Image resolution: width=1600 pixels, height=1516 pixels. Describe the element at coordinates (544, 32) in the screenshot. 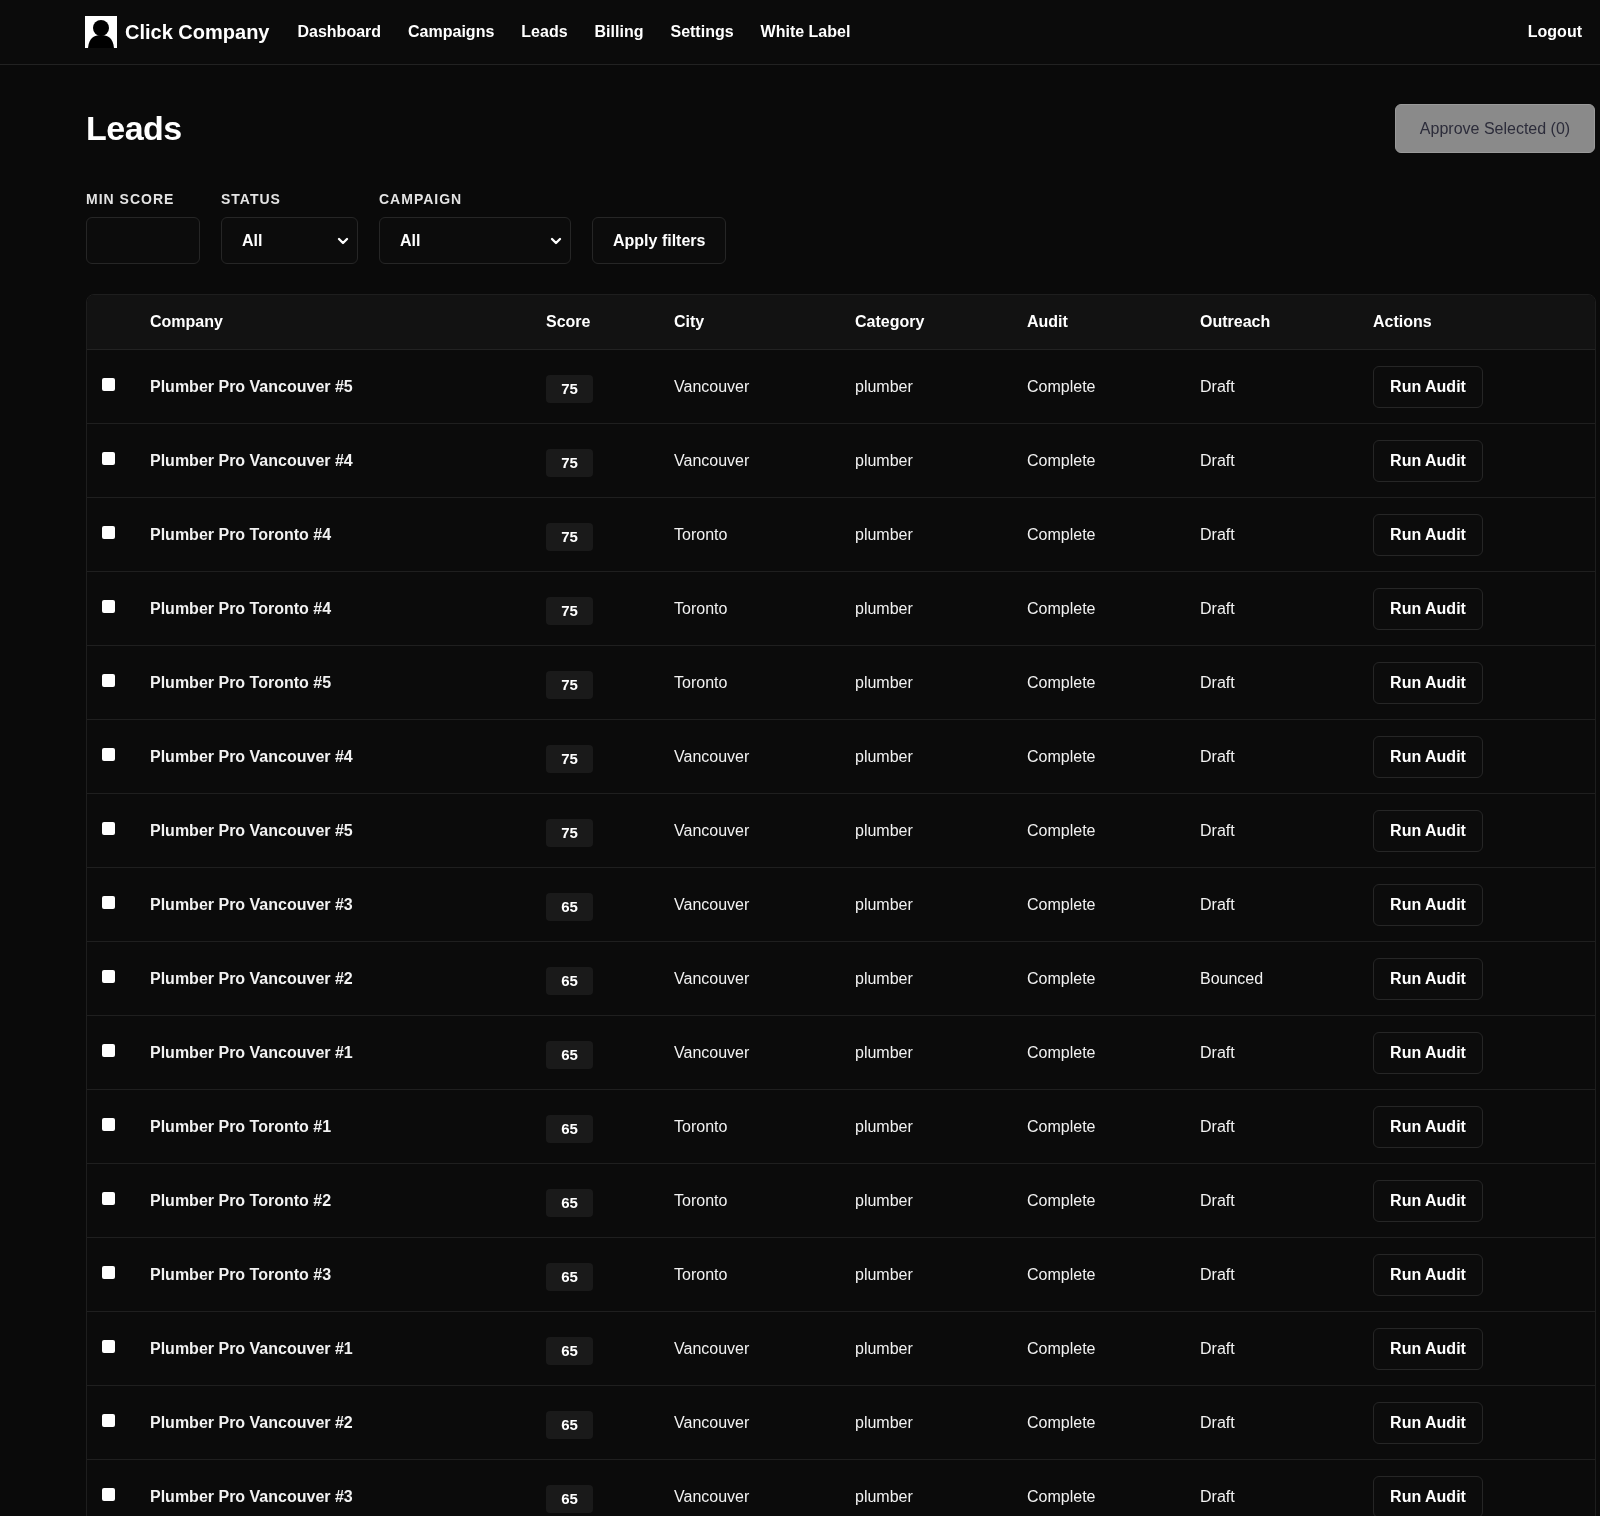

I see `nav-link: Leads` at that location.